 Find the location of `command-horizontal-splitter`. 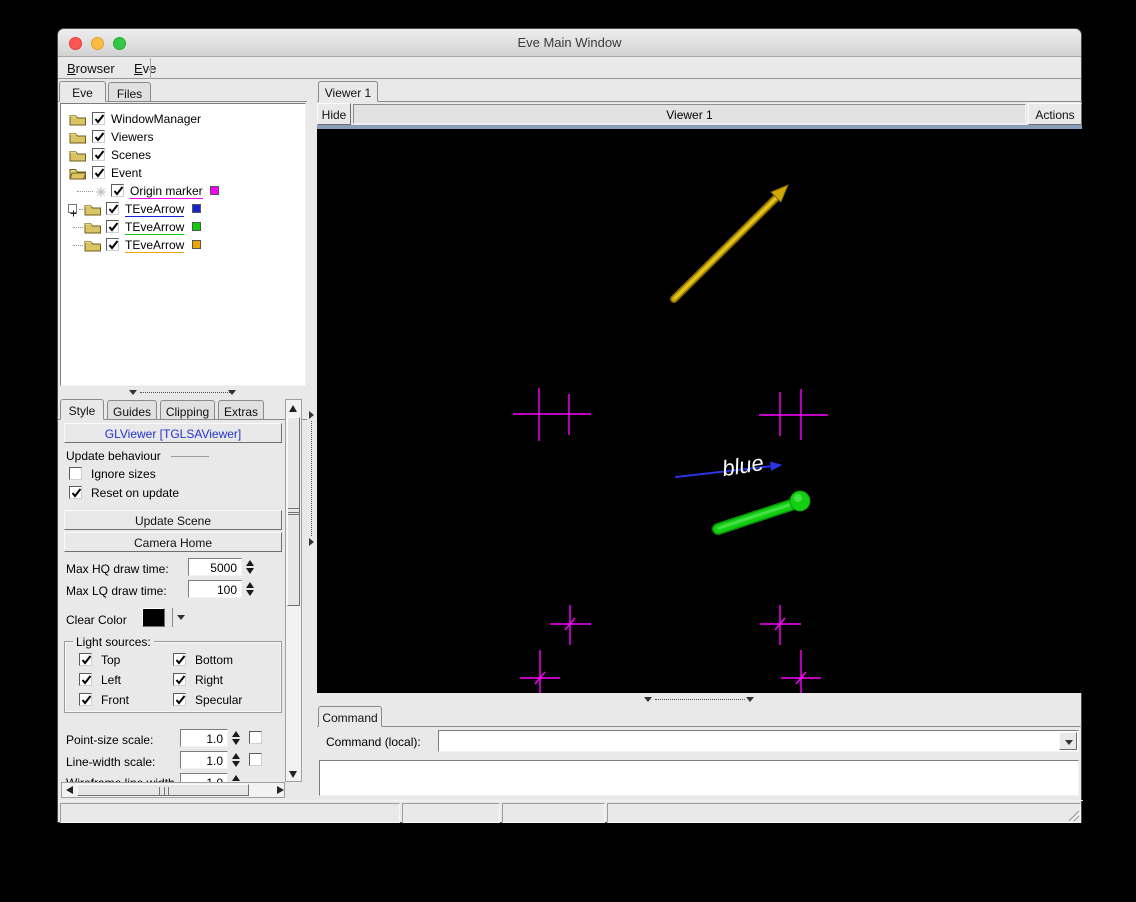

command-horizontal-splitter is located at coordinates (699, 699).